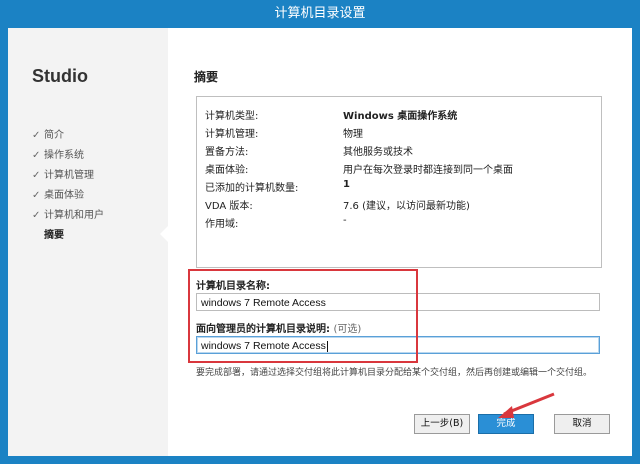  Describe the element at coordinates (74, 215) in the screenshot. I see `step-label: 计算机和用户` at that location.